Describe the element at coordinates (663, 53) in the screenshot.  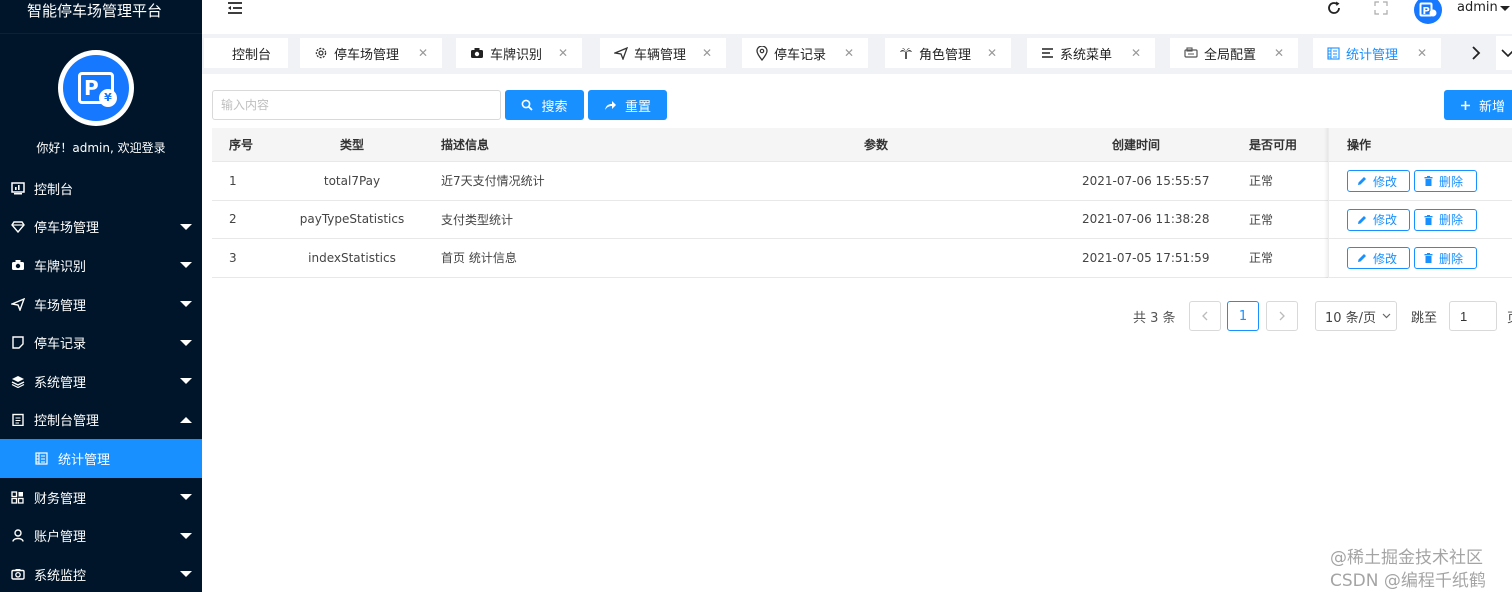
I see `tab-vehicle: 车辆管理 ✕` at that location.